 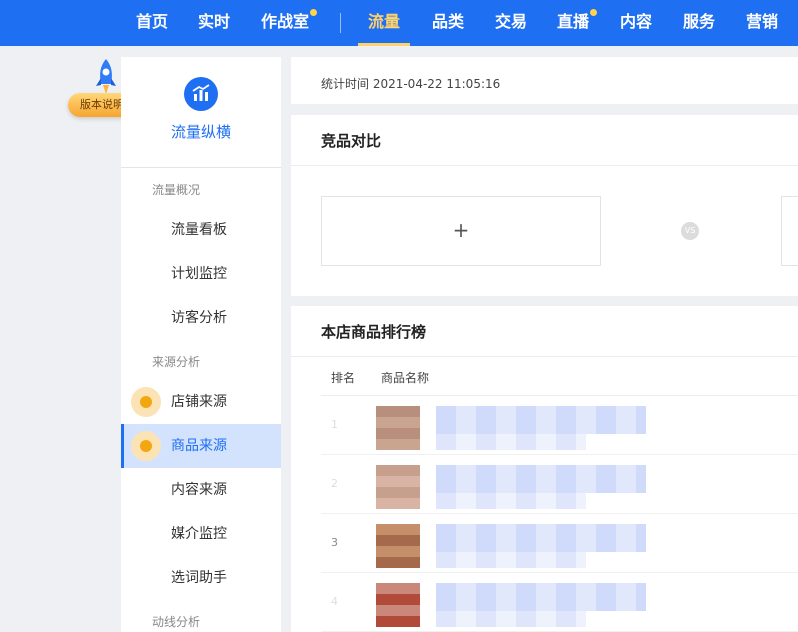 What do you see at coordinates (334, 424) in the screenshot?
I see `rank-value: 1` at bounding box center [334, 424].